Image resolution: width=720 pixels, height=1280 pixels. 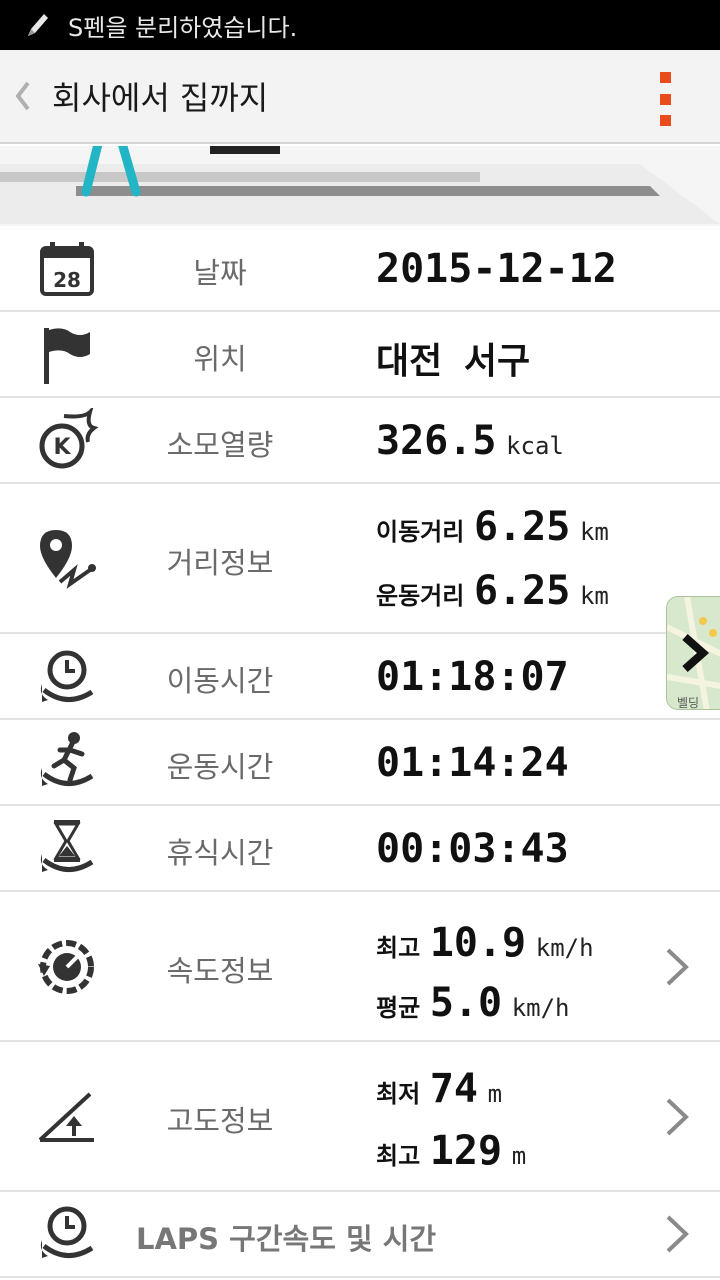 I want to click on overflow-menu-button, so click(x=665, y=99).